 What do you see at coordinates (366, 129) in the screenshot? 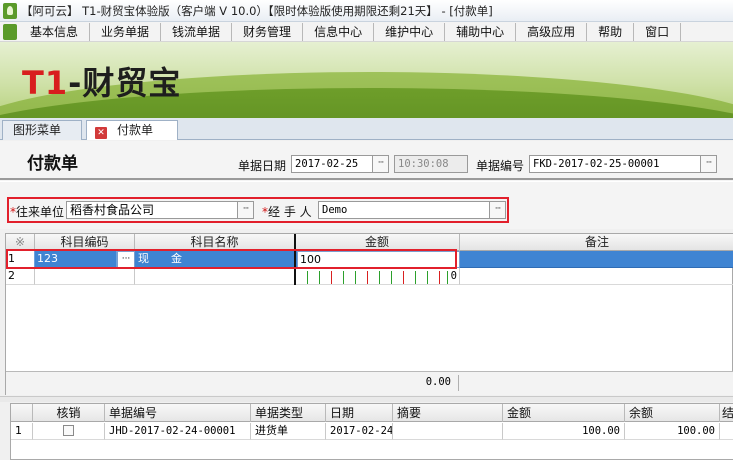
I see `tab-bar: 图形菜单 ✕ 付款单` at bounding box center [366, 129].